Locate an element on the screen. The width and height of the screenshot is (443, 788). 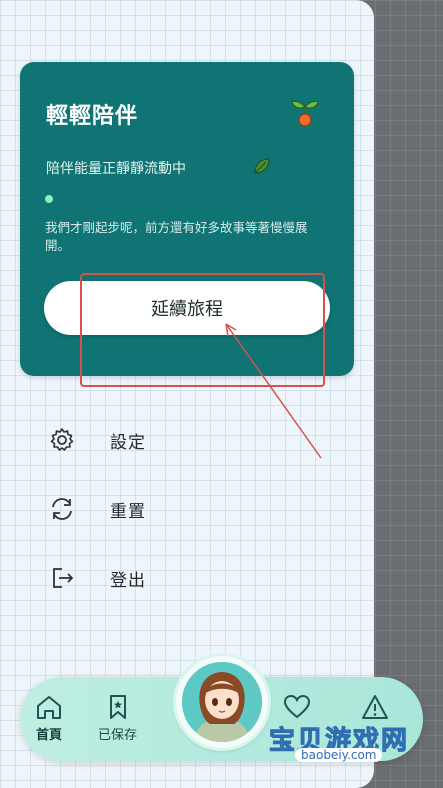
watermark-url: baobeiy.com is located at coordinates (339, 755).